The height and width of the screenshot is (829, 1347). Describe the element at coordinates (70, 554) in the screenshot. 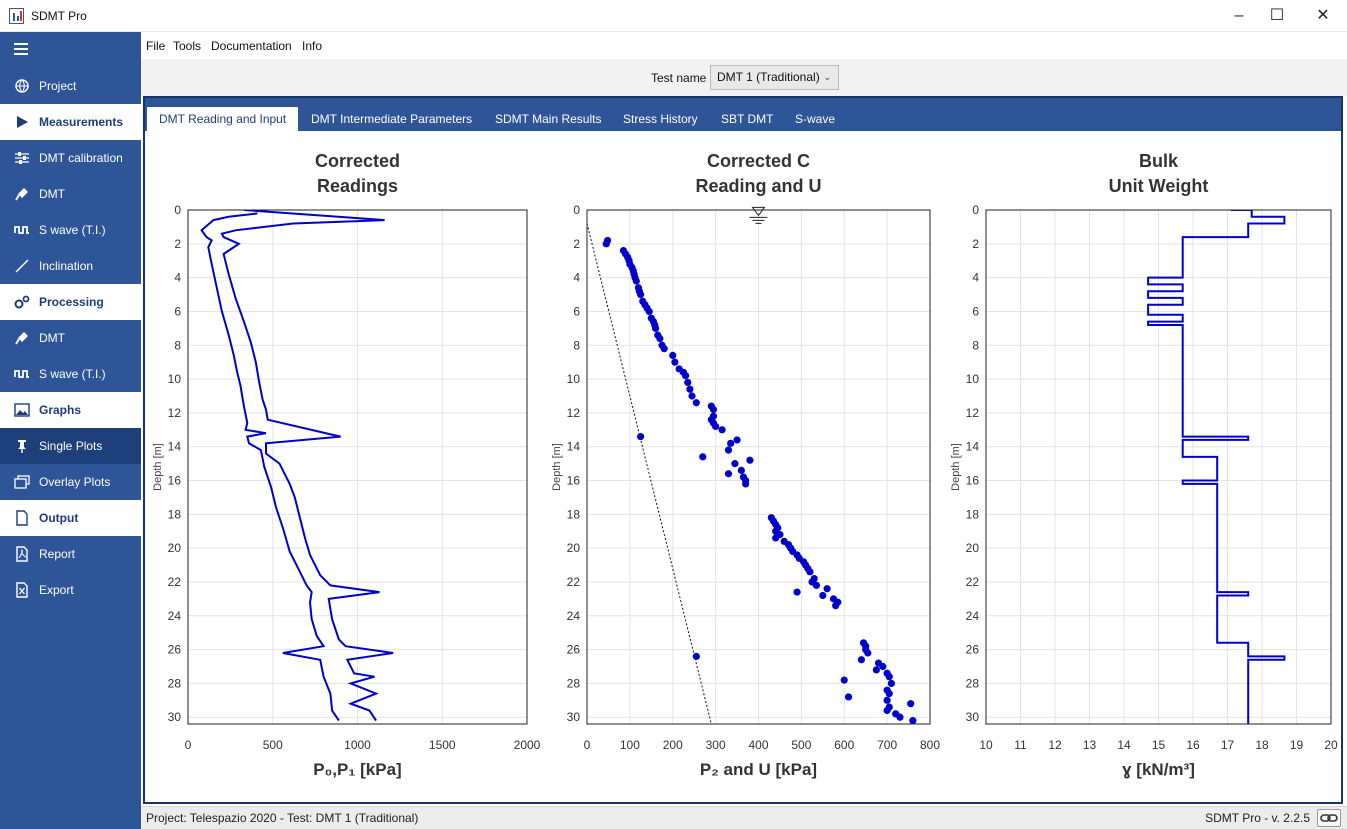

I see `sidebar-item-report-13: Report` at that location.